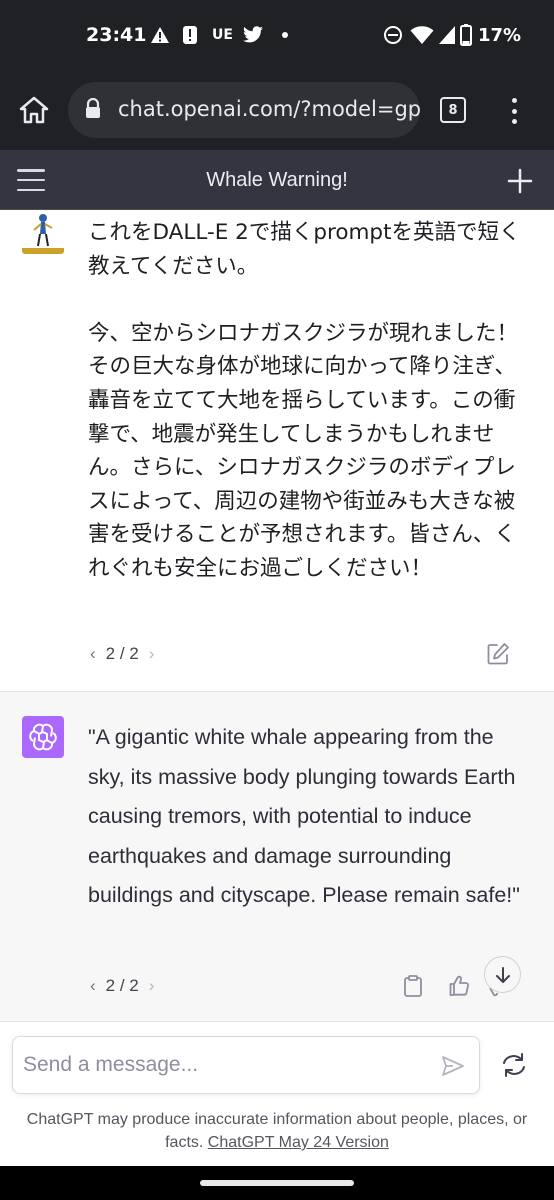  What do you see at coordinates (160, 35) in the screenshot?
I see `warning-icon` at bounding box center [160, 35].